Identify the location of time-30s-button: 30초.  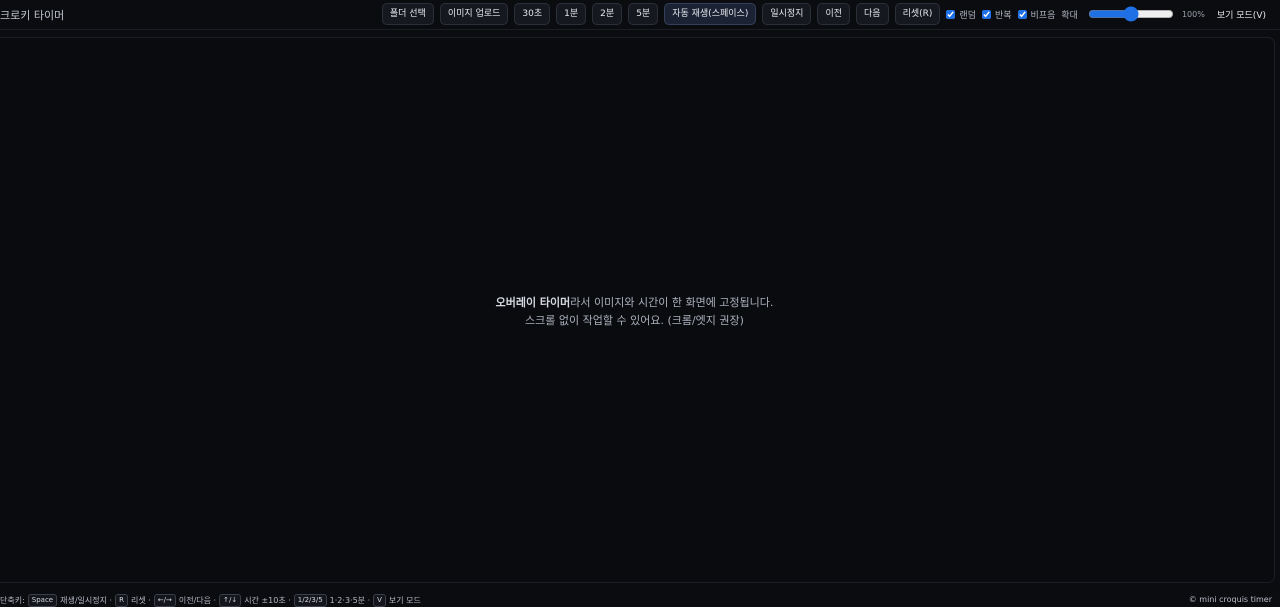
(532, 14).